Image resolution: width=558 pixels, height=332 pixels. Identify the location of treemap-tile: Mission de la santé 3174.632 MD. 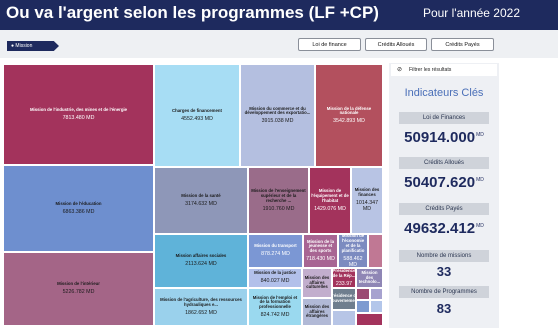
(201, 200).